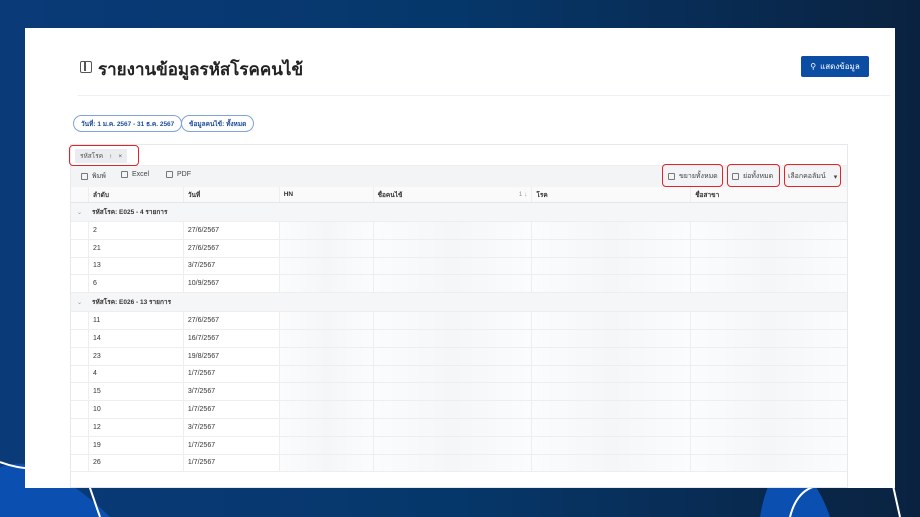 The image size is (920, 517). I want to click on table-row: 14 16/7/2567, so click(459, 338).